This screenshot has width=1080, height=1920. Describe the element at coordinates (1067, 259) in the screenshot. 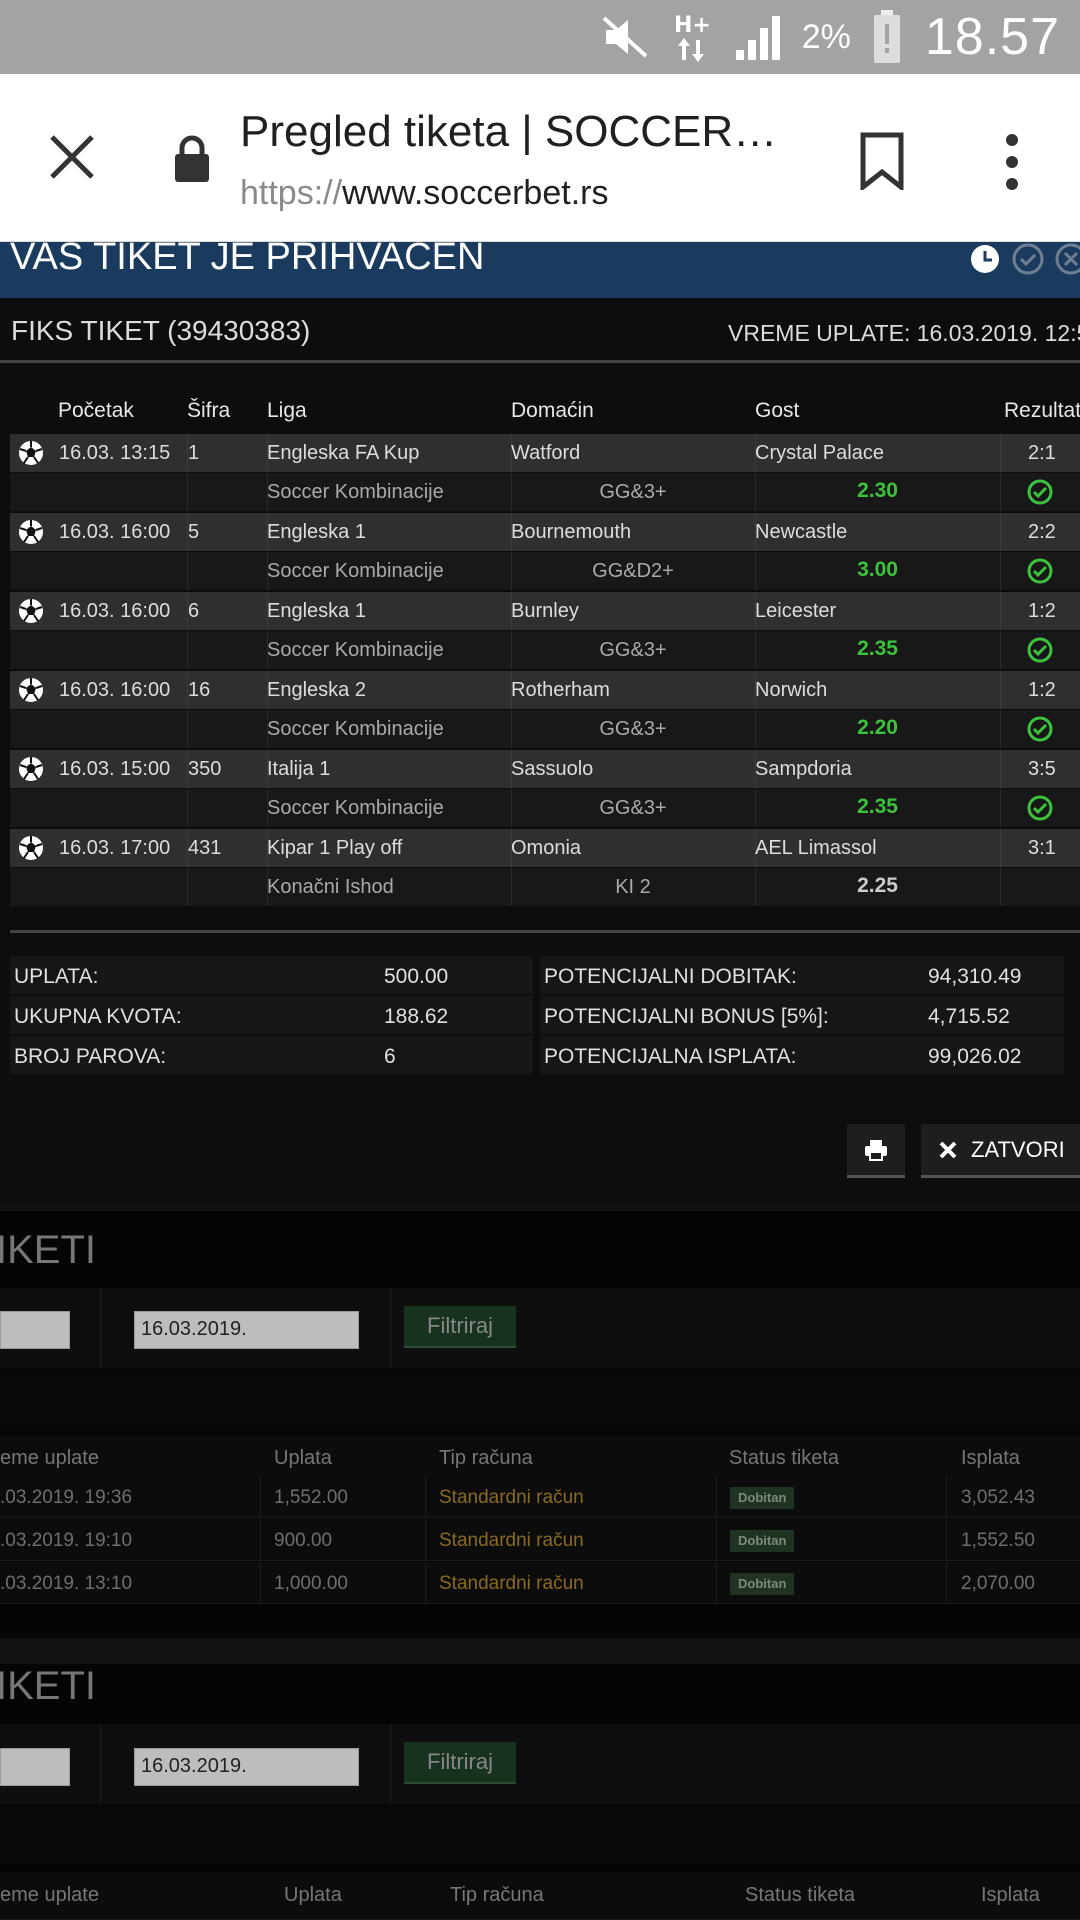

I see `close-modal-icon` at that location.